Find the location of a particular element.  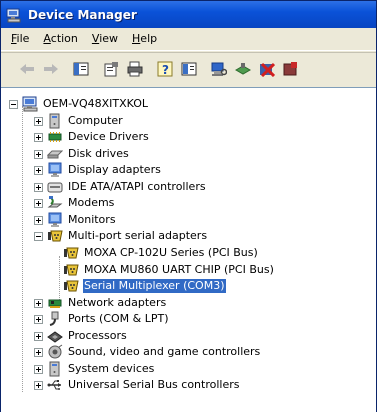

help-icon: ? is located at coordinates (165, 69).